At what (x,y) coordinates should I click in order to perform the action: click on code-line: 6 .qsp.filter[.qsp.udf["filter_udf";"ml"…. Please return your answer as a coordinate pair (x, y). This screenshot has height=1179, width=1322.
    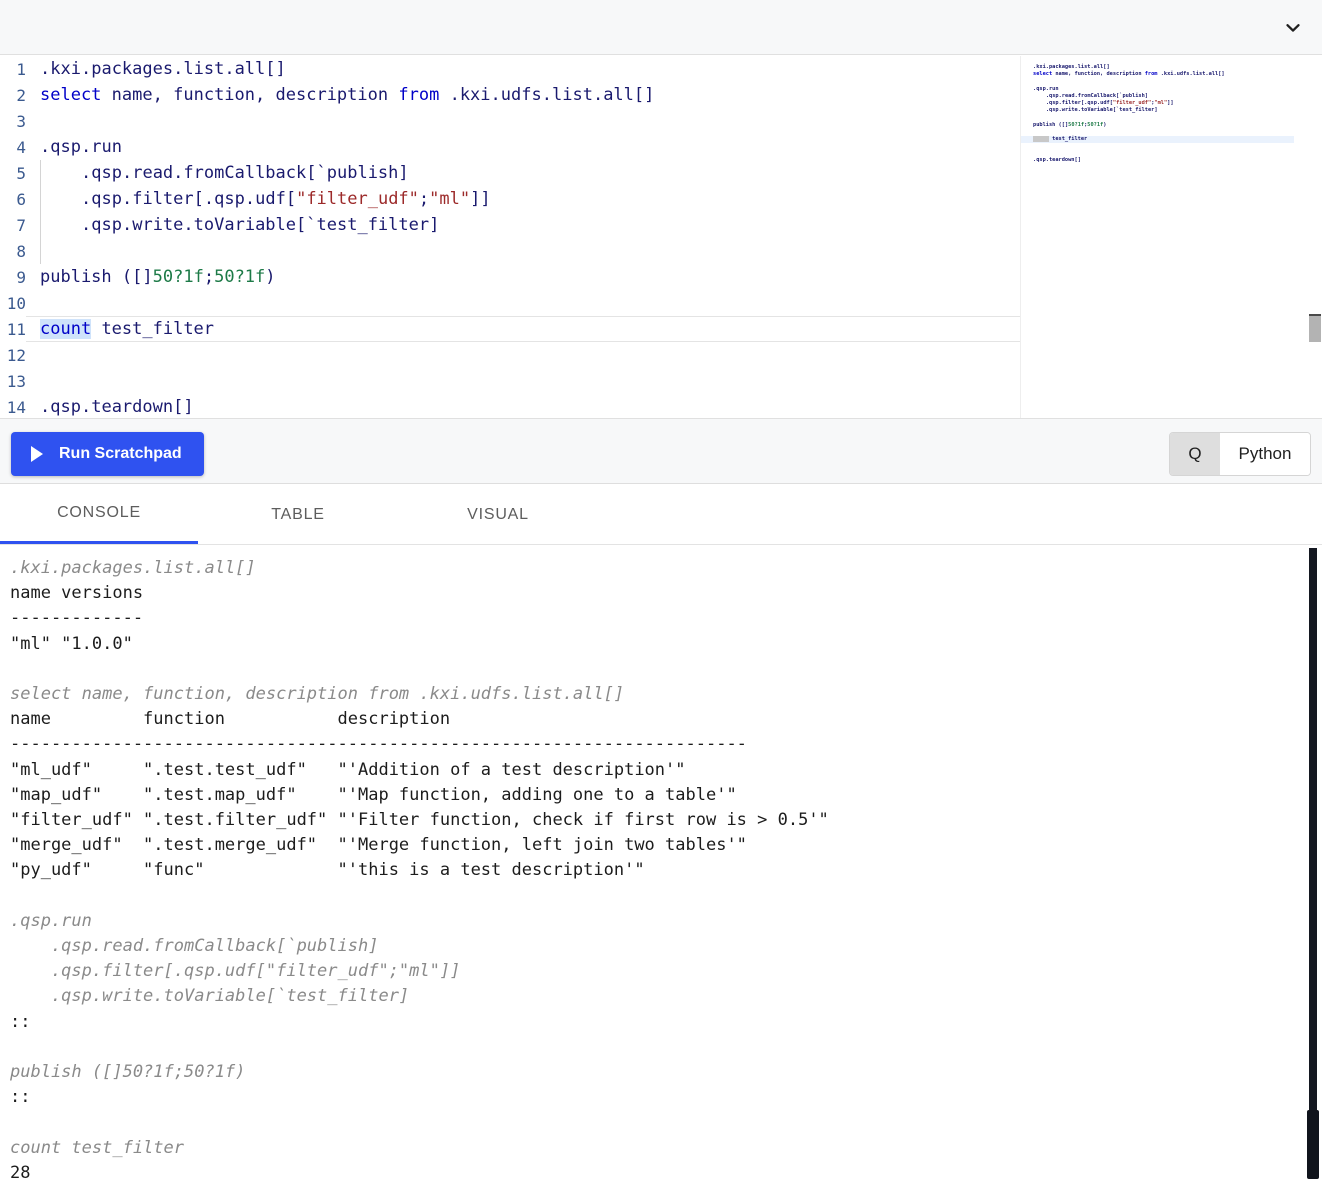
    Looking at the image, I should click on (510, 199).